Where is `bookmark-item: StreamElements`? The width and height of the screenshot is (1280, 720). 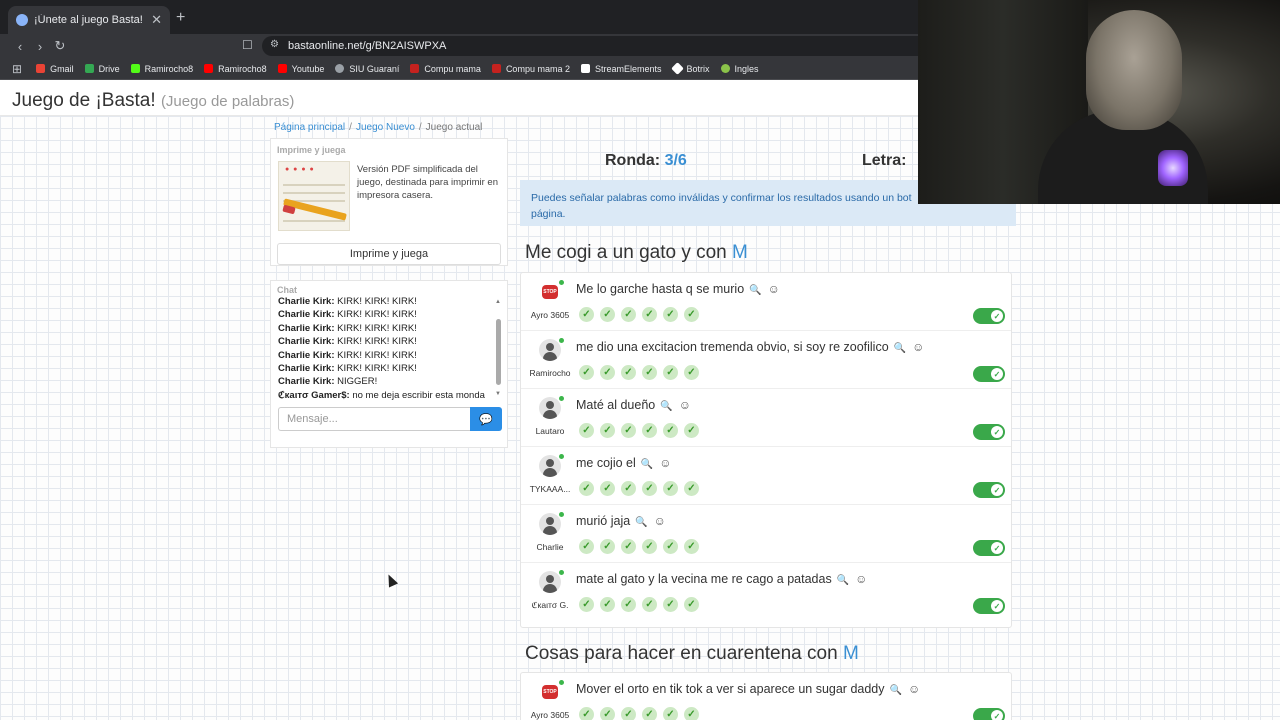 bookmark-item: StreamElements is located at coordinates (621, 69).